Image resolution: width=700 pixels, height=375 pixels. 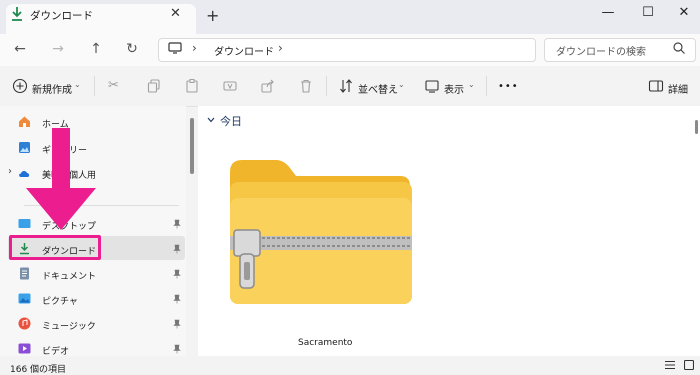 I want to click on close-window-button: ✕, so click(x=684, y=13).